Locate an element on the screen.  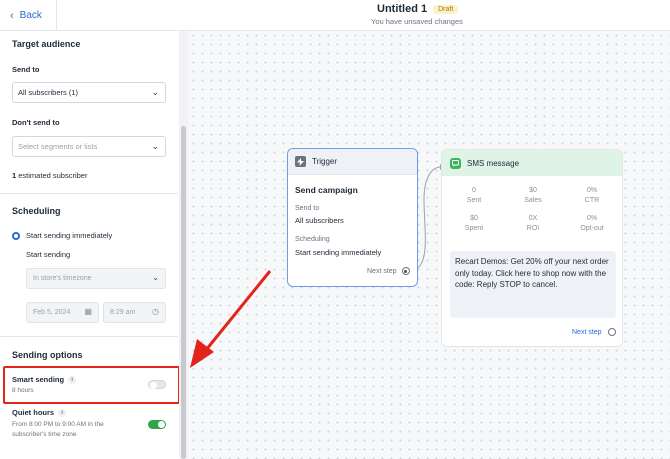
stat-label: CTR is located at coordinates (592, 200).